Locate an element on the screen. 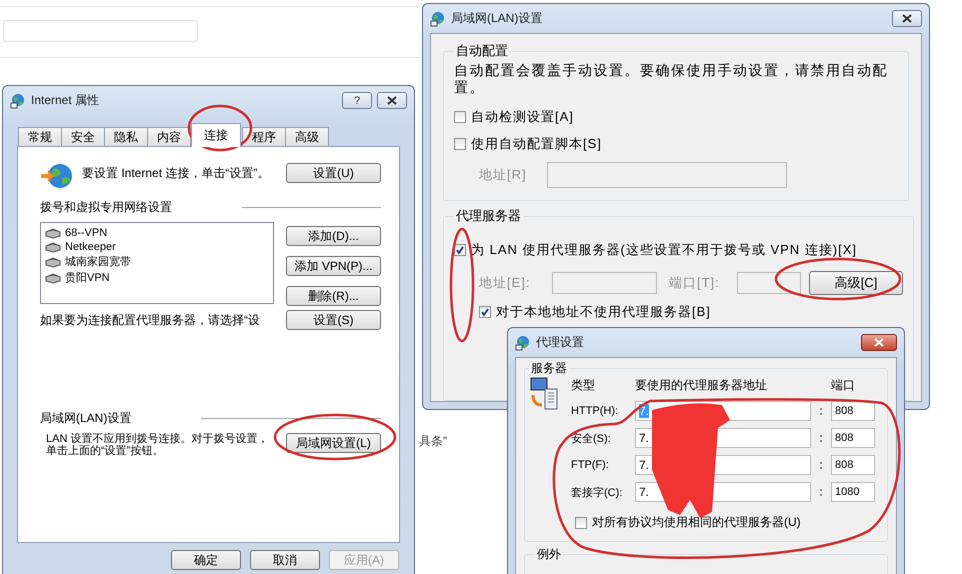  annotation-ellipse is located at coordinates (220, 128).